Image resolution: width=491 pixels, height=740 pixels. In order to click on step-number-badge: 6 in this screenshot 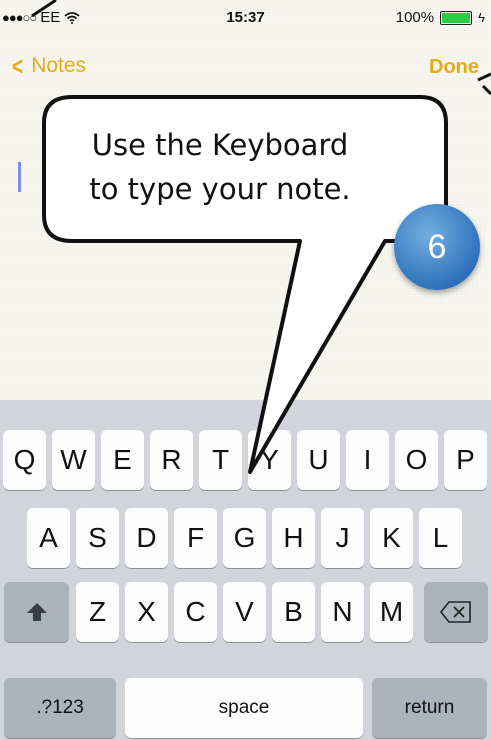, I will do `click(437, 247)`.